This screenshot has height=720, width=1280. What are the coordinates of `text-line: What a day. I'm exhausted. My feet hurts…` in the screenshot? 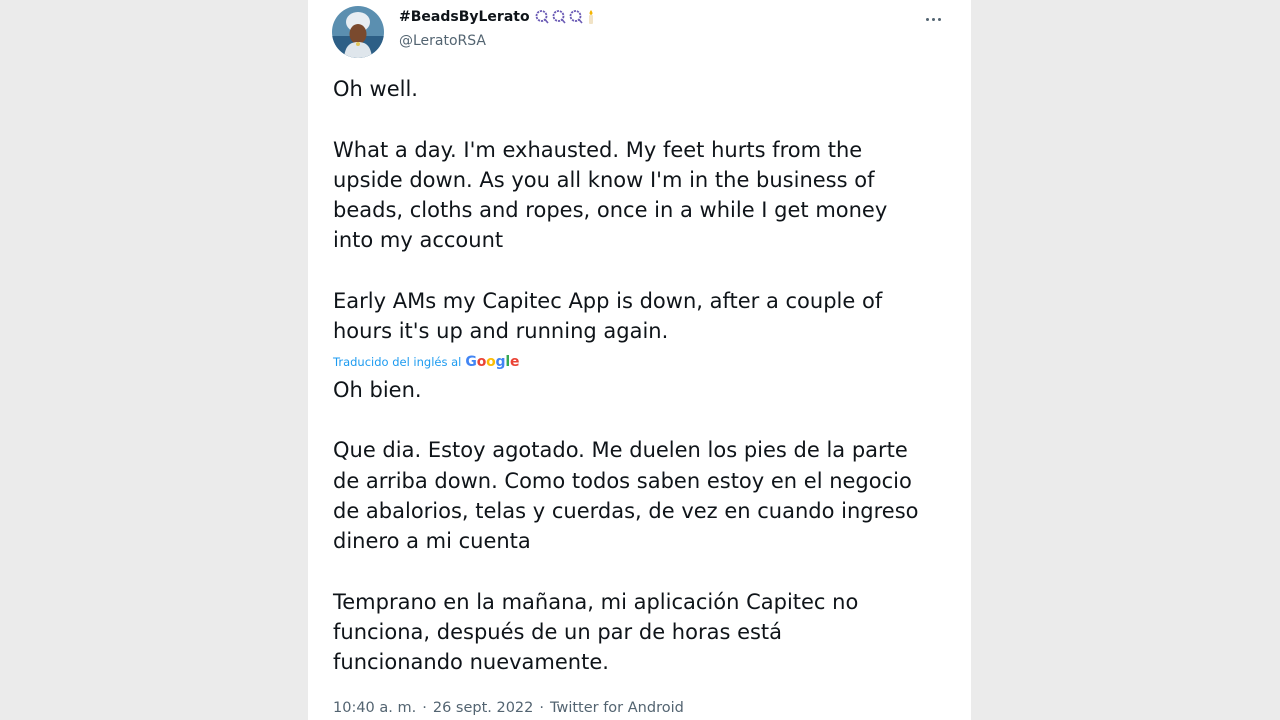 It's located at (598, 149).